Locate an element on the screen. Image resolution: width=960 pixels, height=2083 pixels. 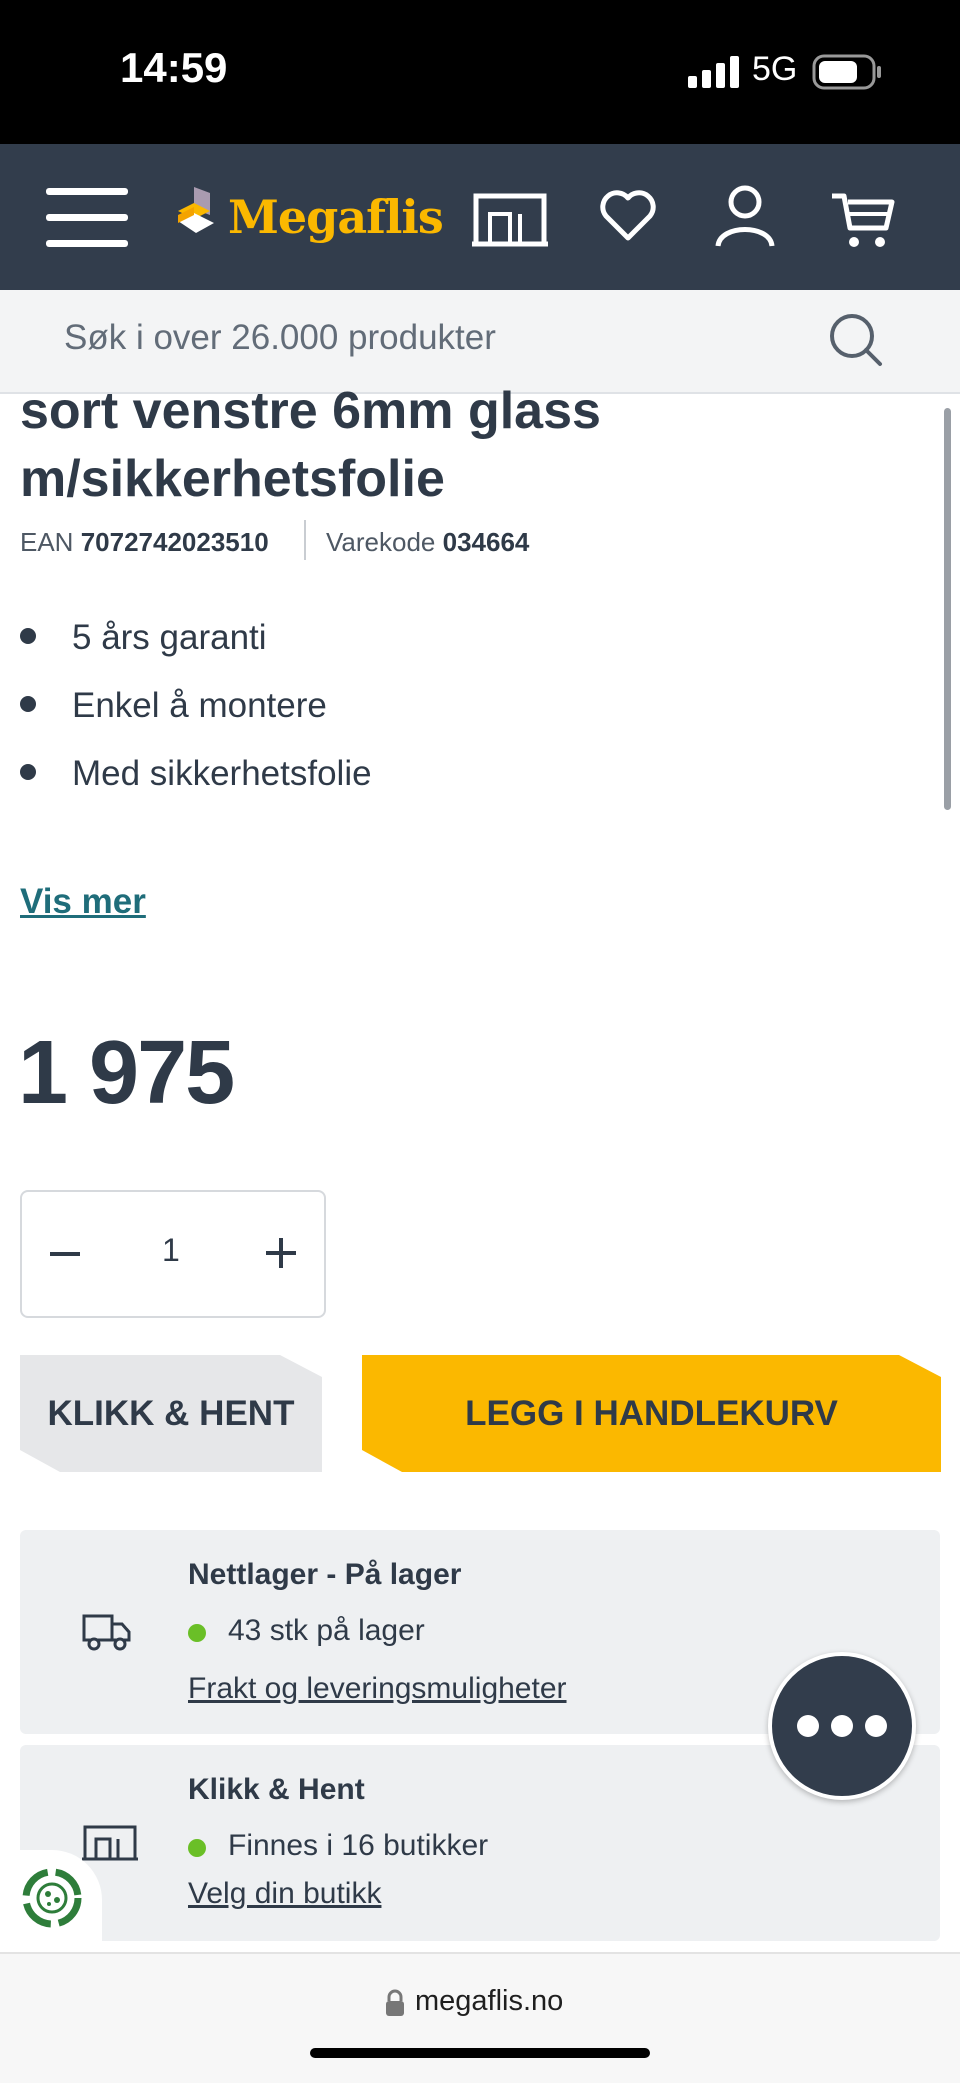
site-header: Megaflis is located at coordinates (480, 217).